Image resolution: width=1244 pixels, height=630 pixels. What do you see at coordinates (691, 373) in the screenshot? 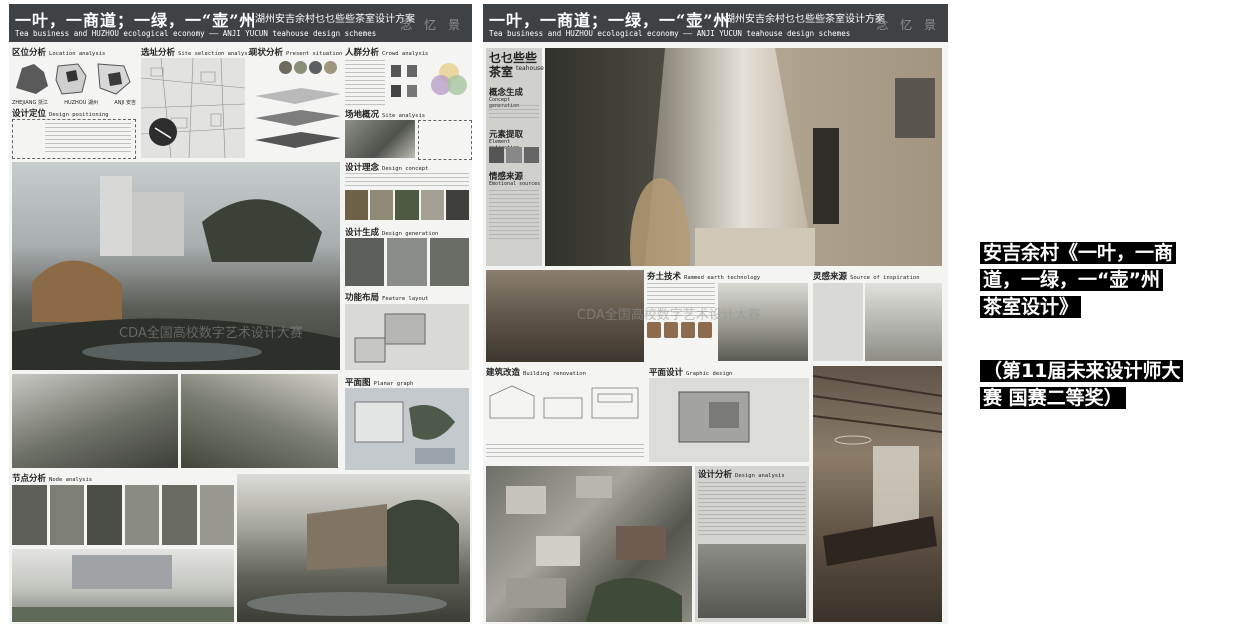
I see `section-graphic-design: 平面设计 Graphic design` at bounding box center [691, 373].